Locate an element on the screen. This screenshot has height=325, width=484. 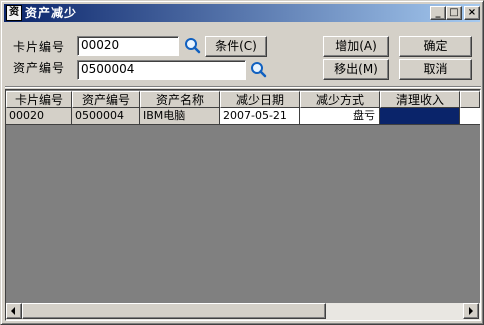
table-cell-reduce-date: 2007-05-21 is located at coordinates (260, 116).